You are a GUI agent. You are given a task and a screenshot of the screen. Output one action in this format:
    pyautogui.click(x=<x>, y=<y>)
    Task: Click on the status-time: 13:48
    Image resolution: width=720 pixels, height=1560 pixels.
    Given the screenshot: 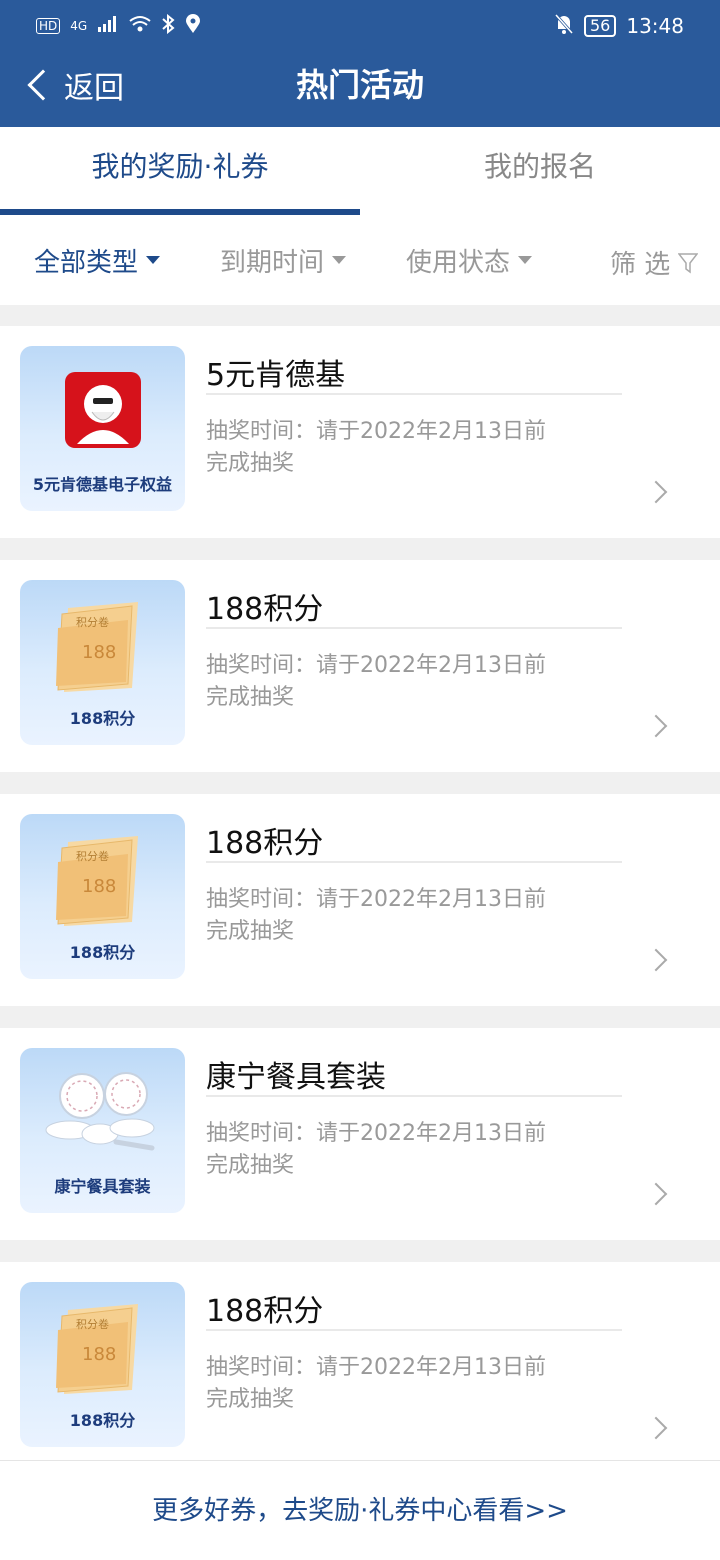 What is the action you would take?
    pyautogui.click(x=655, y=26)
    